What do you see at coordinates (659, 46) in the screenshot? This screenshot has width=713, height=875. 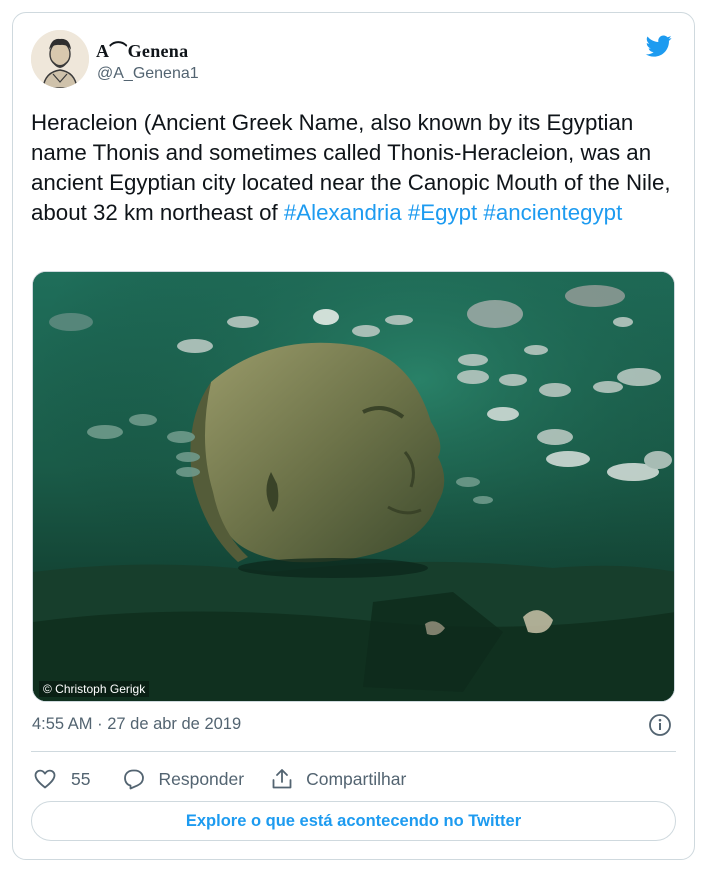 I see `twitter-bird-icon` at bounding box center [659, 46].